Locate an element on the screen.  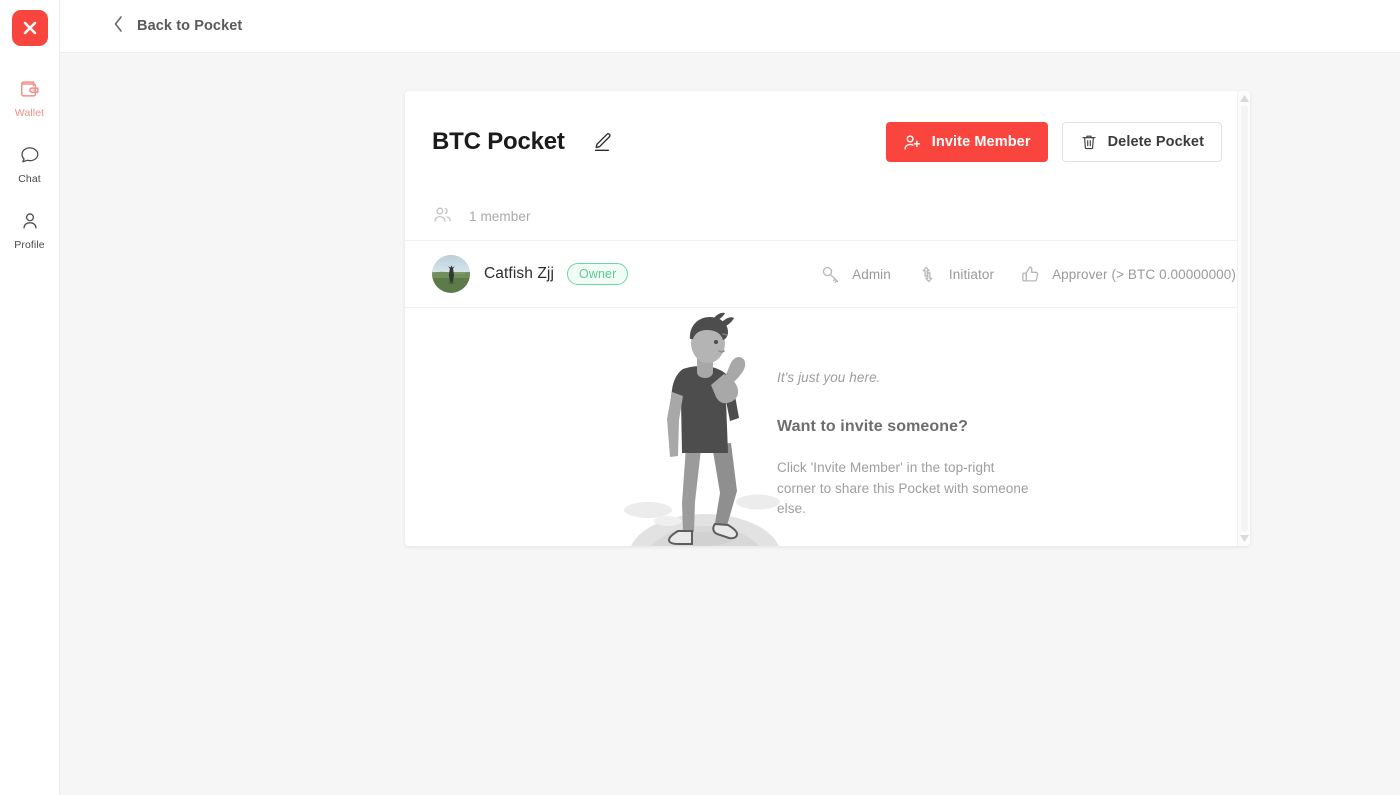
wallet-icon is located at coordinates (30, 89).